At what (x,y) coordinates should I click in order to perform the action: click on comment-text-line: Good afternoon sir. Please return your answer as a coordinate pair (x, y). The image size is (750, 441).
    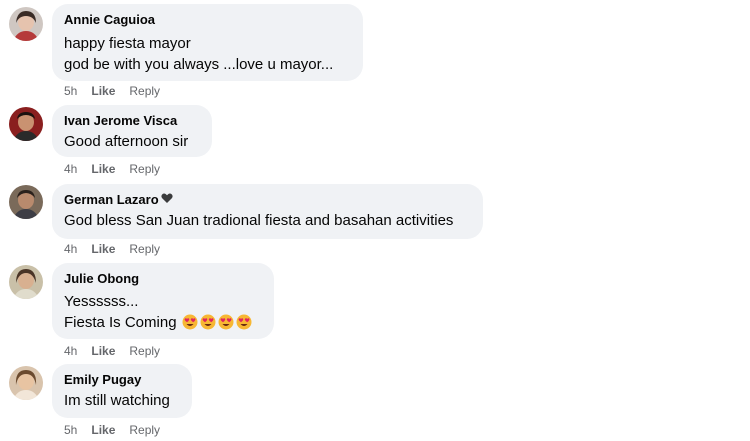
    Looking at the image, I should click on (126, 141).